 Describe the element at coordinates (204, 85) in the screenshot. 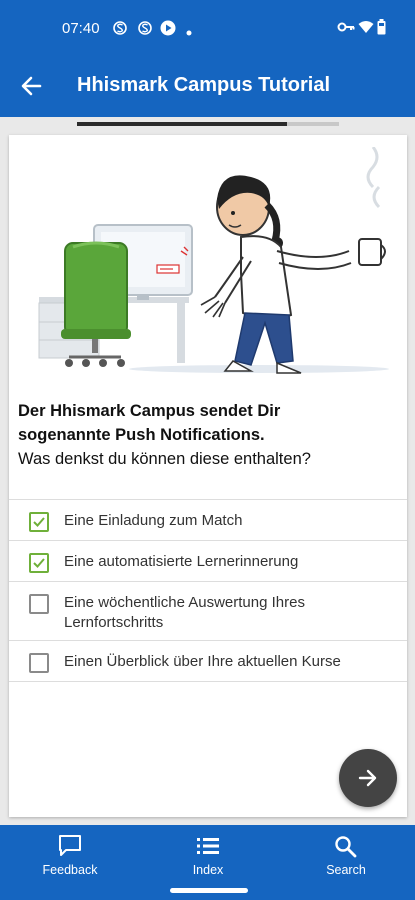

I see `page-title: Hhismark Campus Tutorial` at that location.